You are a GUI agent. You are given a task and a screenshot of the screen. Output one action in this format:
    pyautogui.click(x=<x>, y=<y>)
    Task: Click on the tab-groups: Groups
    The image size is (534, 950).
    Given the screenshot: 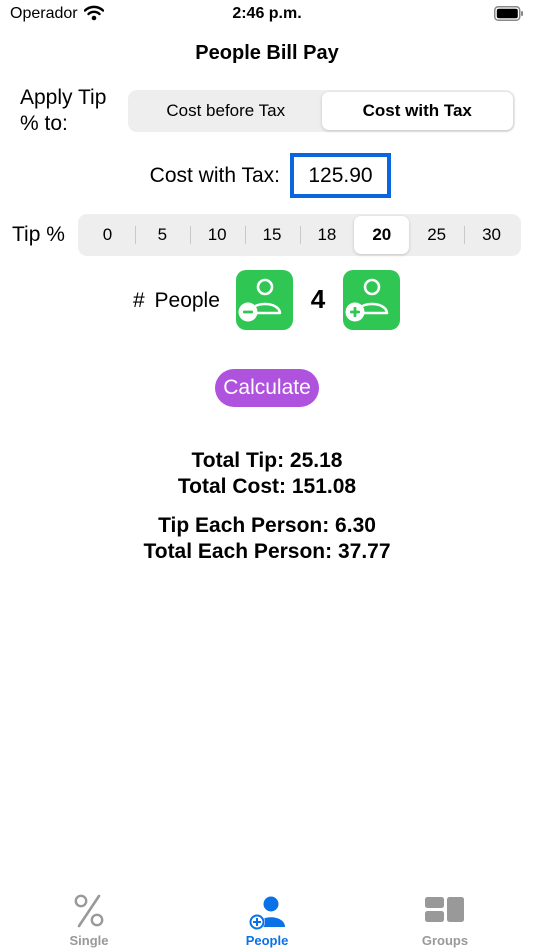 What is the action you would take?
    pyautogui.click(x=445, y=917)
    